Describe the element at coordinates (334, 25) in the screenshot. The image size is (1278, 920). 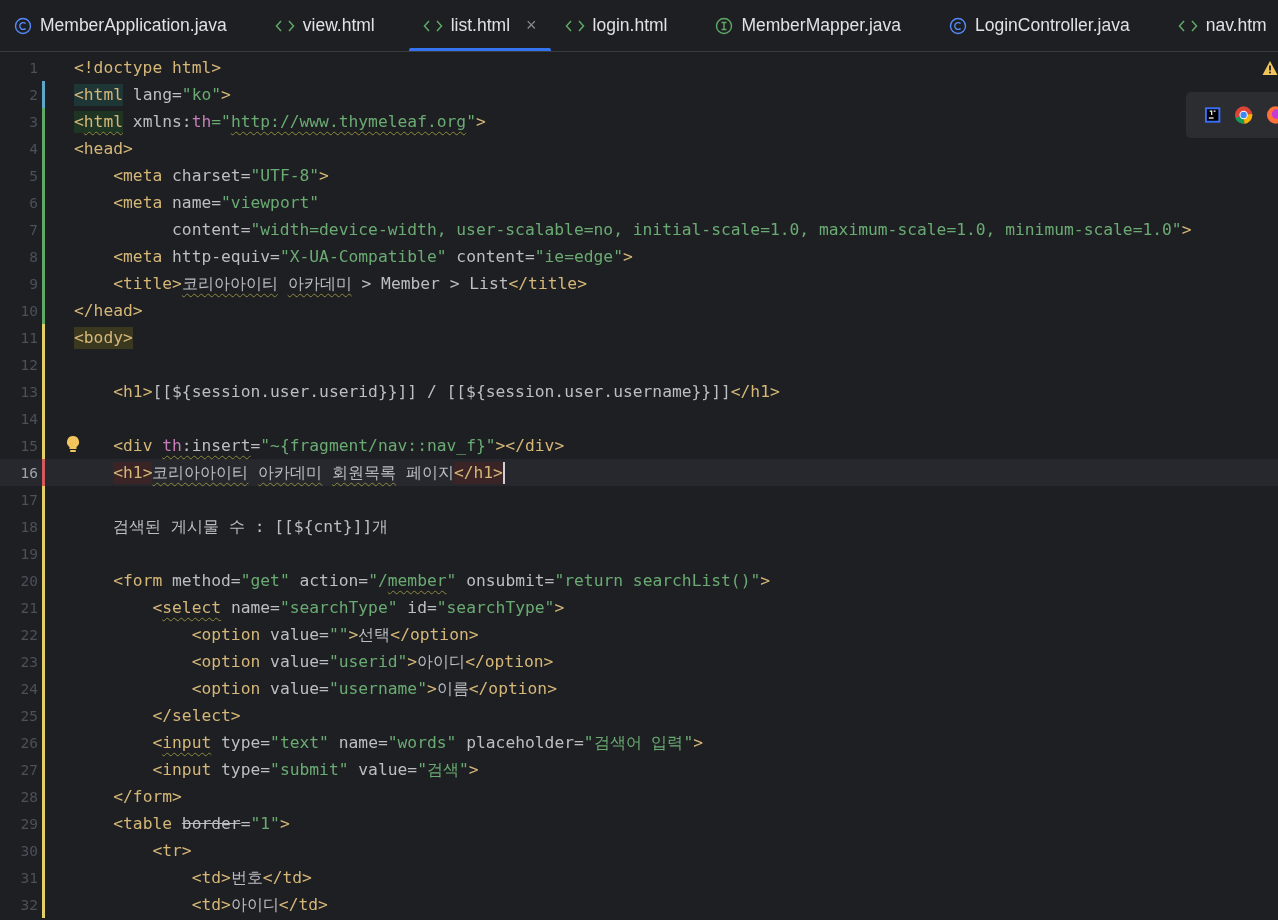
I see `file-tab: view.html` at that location.